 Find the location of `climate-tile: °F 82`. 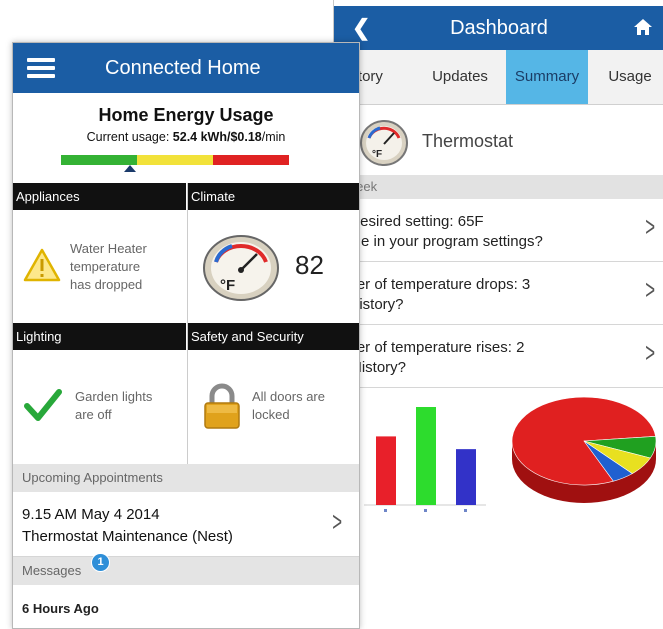

climate-tile: °F 82 is located at coordinates (273, 266).